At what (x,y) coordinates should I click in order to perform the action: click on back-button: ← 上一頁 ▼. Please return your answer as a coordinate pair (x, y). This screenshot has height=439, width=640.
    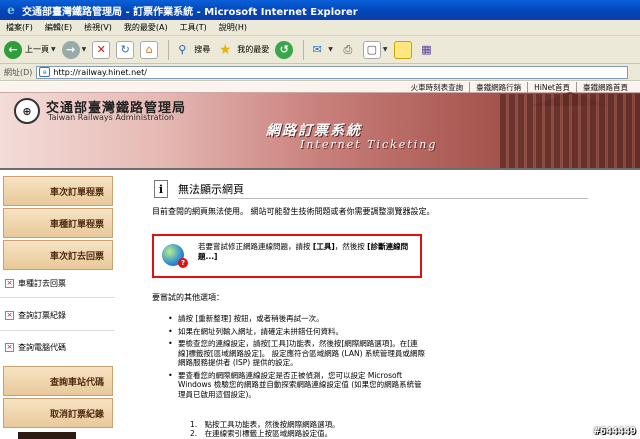
    Looking at the image, I should click on (30, 50).